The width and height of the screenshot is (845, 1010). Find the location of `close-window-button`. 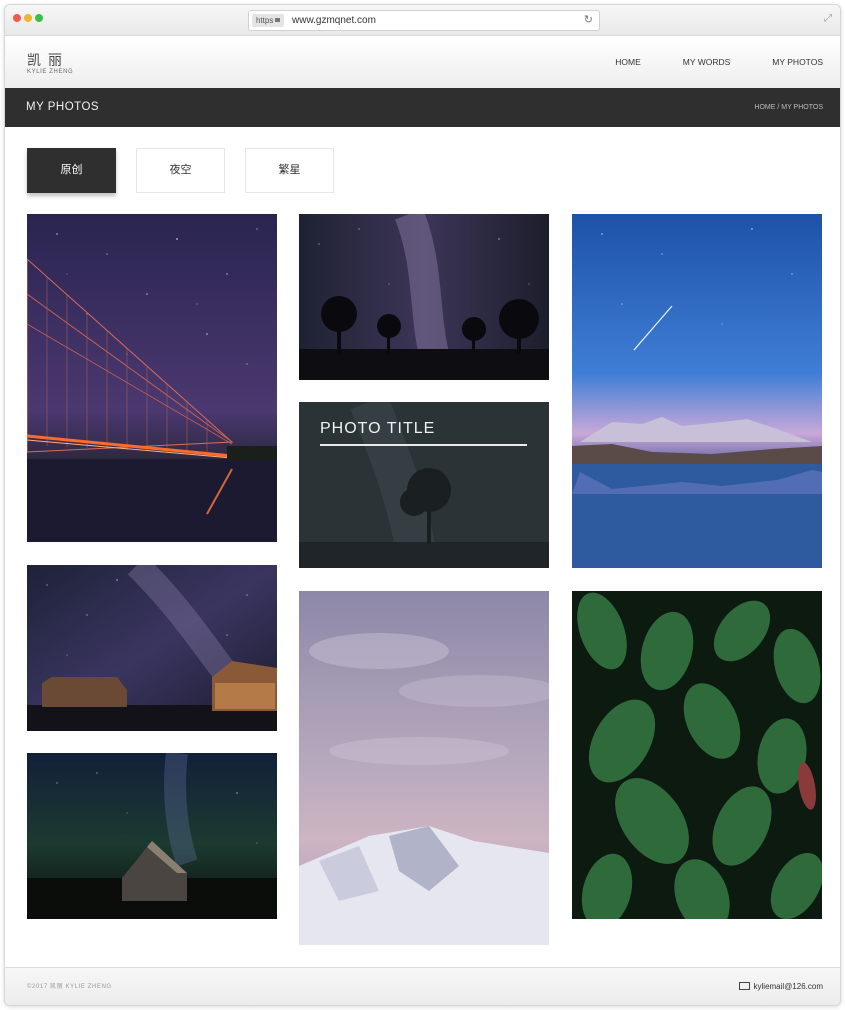

close-window-button is located at coordinates (17, 18).